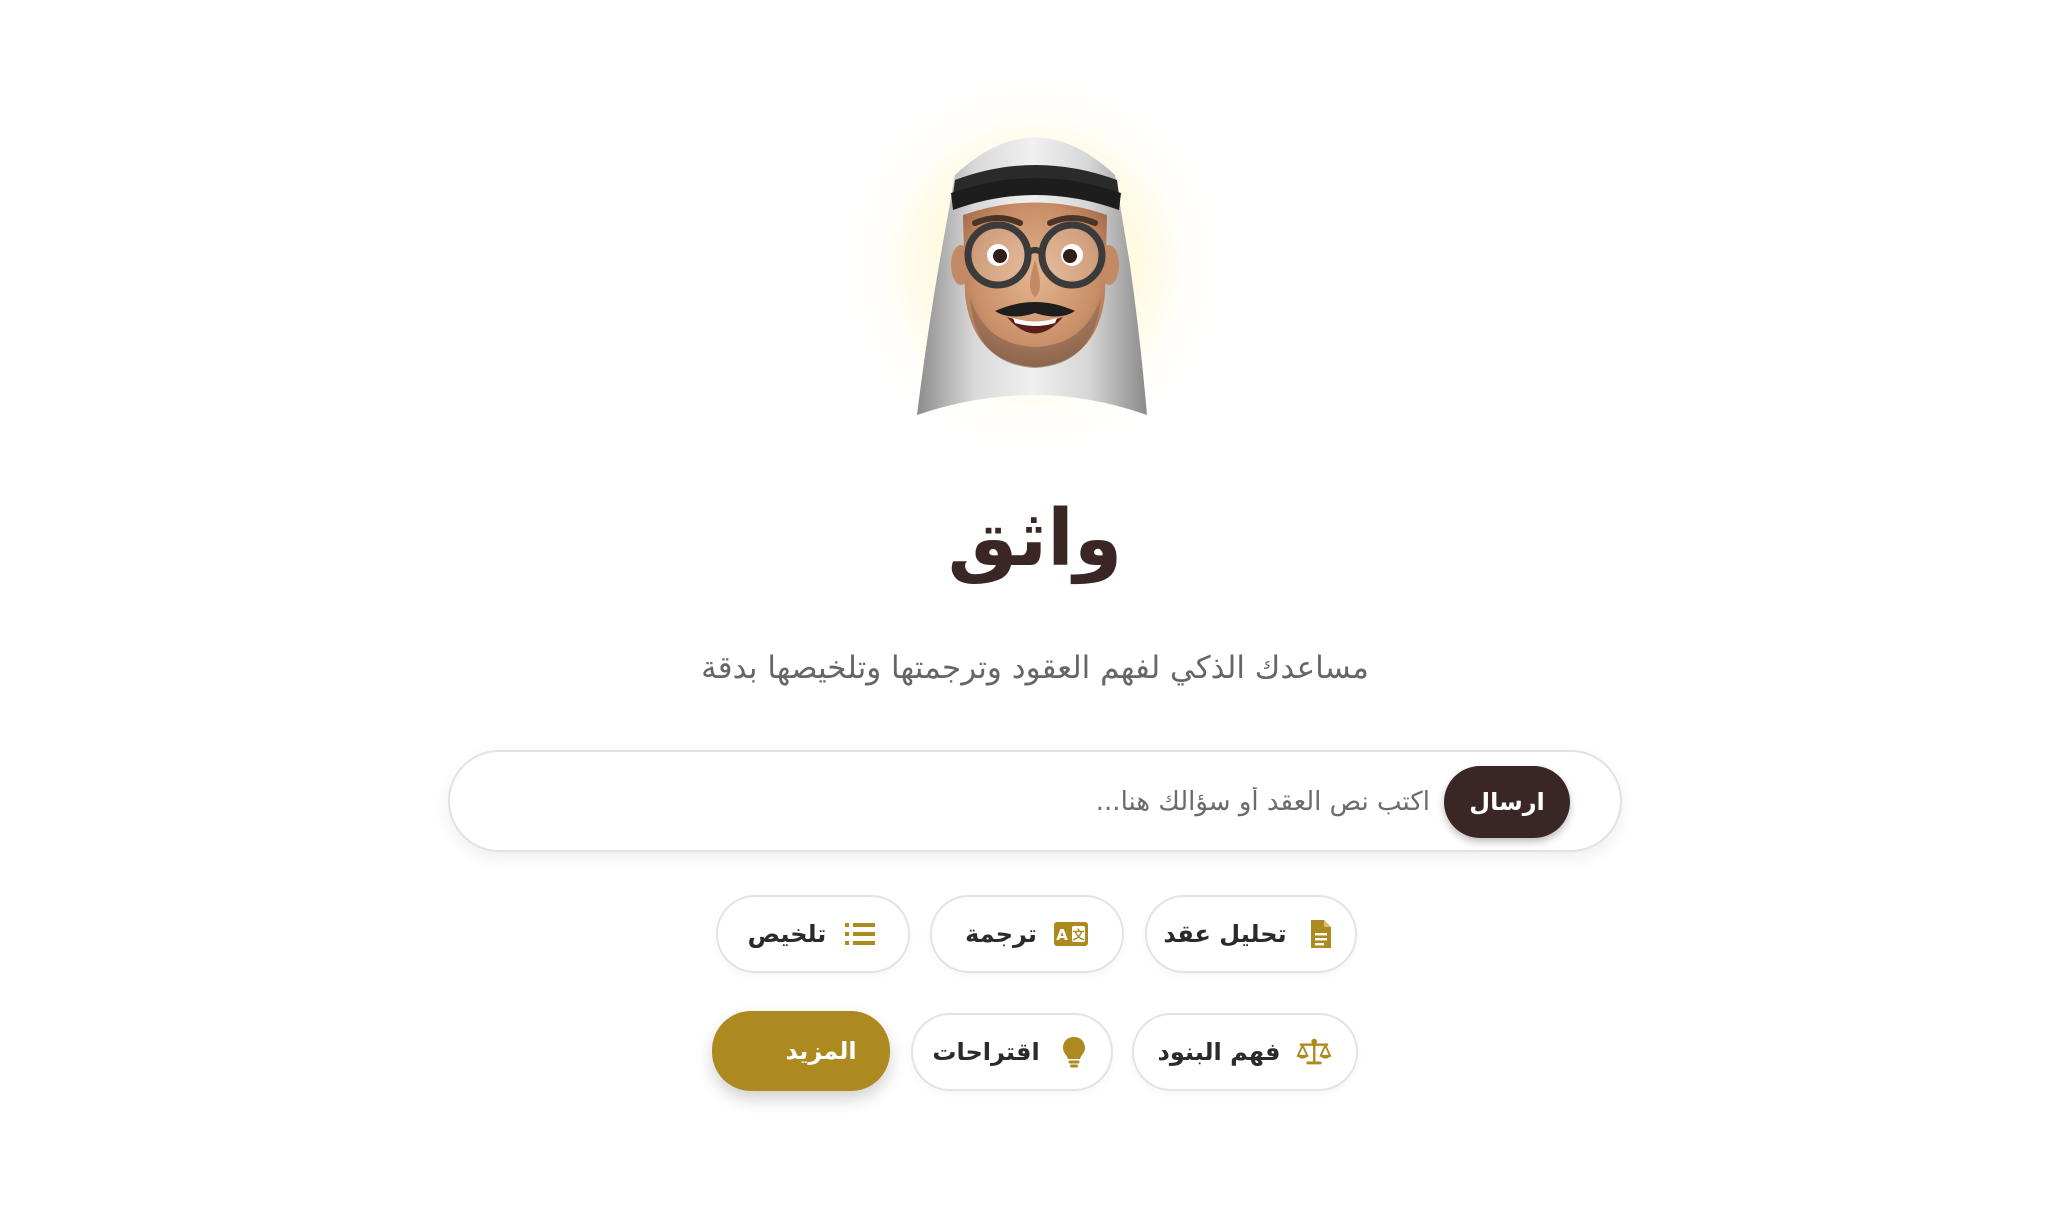 This screenshot has width=2070, height=1207. What do you see at coordinates (787, 934) in the screenshot?
I see `summarize-label: تلخيص` at bounding box center [787, 934].